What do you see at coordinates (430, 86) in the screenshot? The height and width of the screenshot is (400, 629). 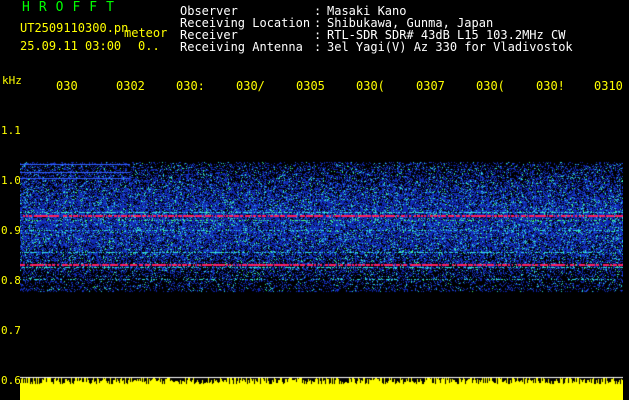 I see `x-tick-label: 0307` at bounding box center [430, 86].